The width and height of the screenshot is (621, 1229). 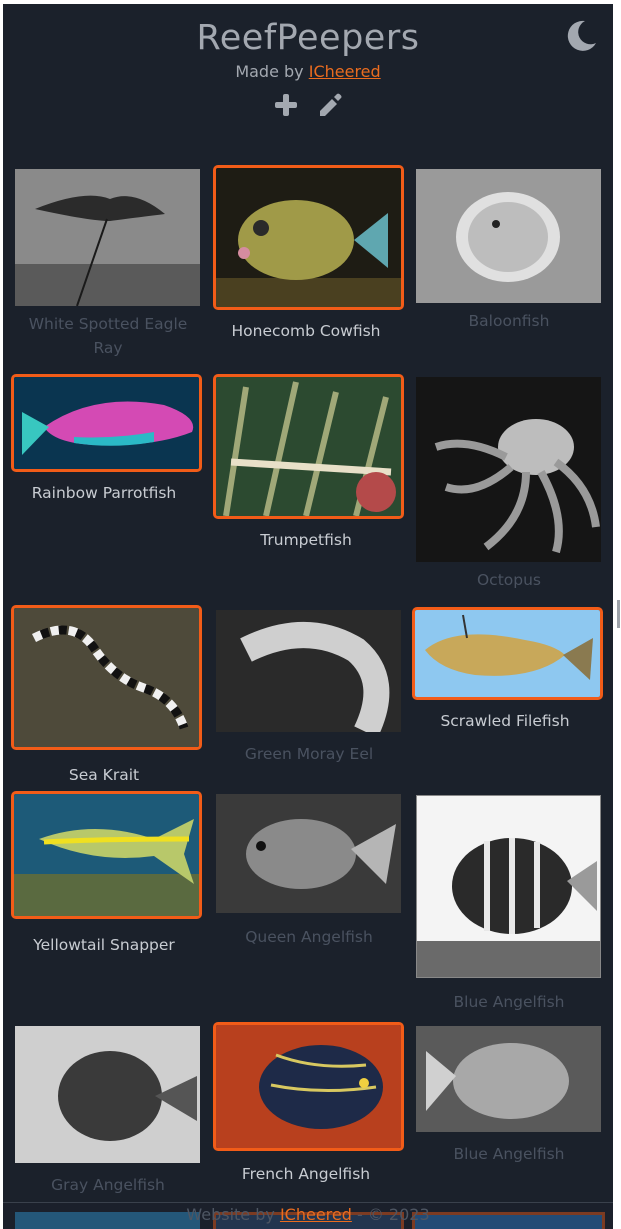 I want to click on fish-card: White Spotted Eagle Ray, so click(x=108, y=264).